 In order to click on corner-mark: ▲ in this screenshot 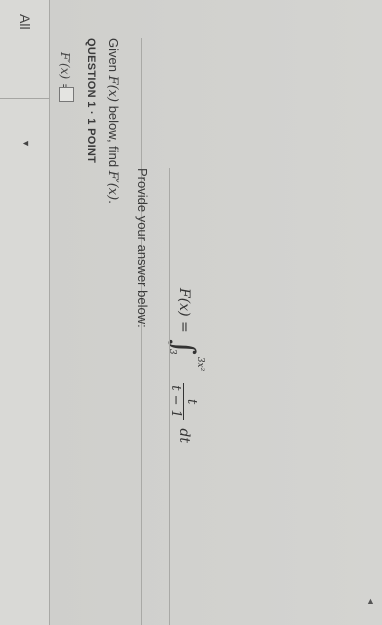, I will do `click(370, 601)`.